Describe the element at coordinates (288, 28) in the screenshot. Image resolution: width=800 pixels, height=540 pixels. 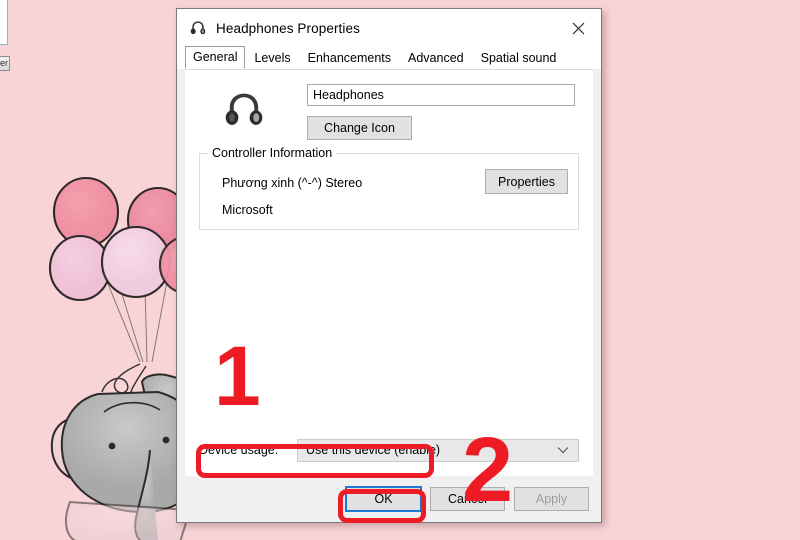
I see `dialog-title: Headphones Properties` at that location.